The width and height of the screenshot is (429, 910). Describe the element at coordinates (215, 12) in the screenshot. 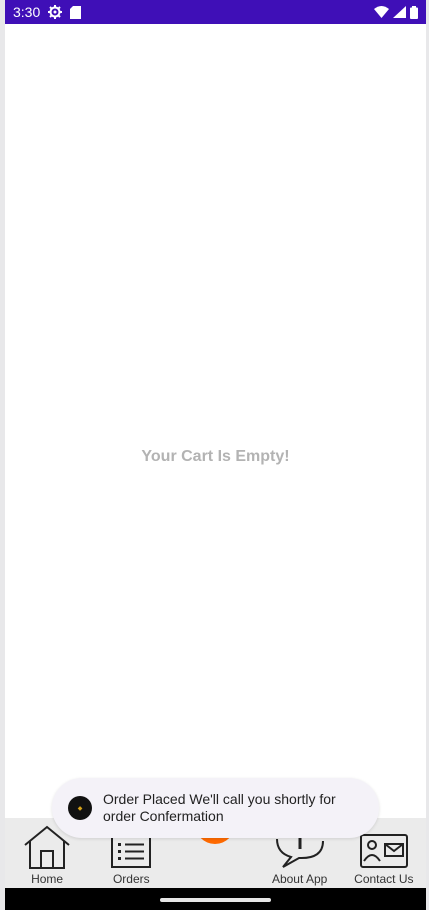

I see `status-bar: 3:30` at that location.